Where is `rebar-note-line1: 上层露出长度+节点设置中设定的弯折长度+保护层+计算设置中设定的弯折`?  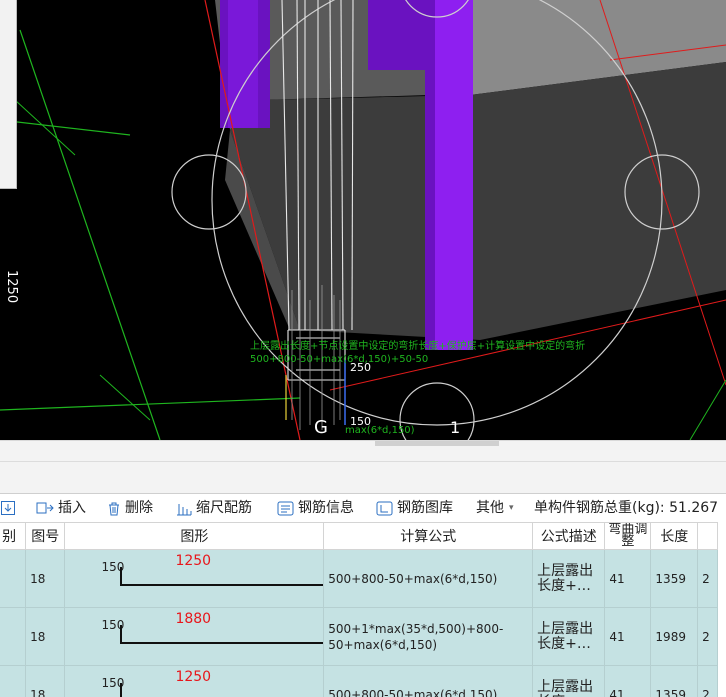
rebar-note-line1: 上层露出长度+节点设置中设定的弯折长度+保护层+计算设置中设定的弯折 is located at coordinates (417, 345).